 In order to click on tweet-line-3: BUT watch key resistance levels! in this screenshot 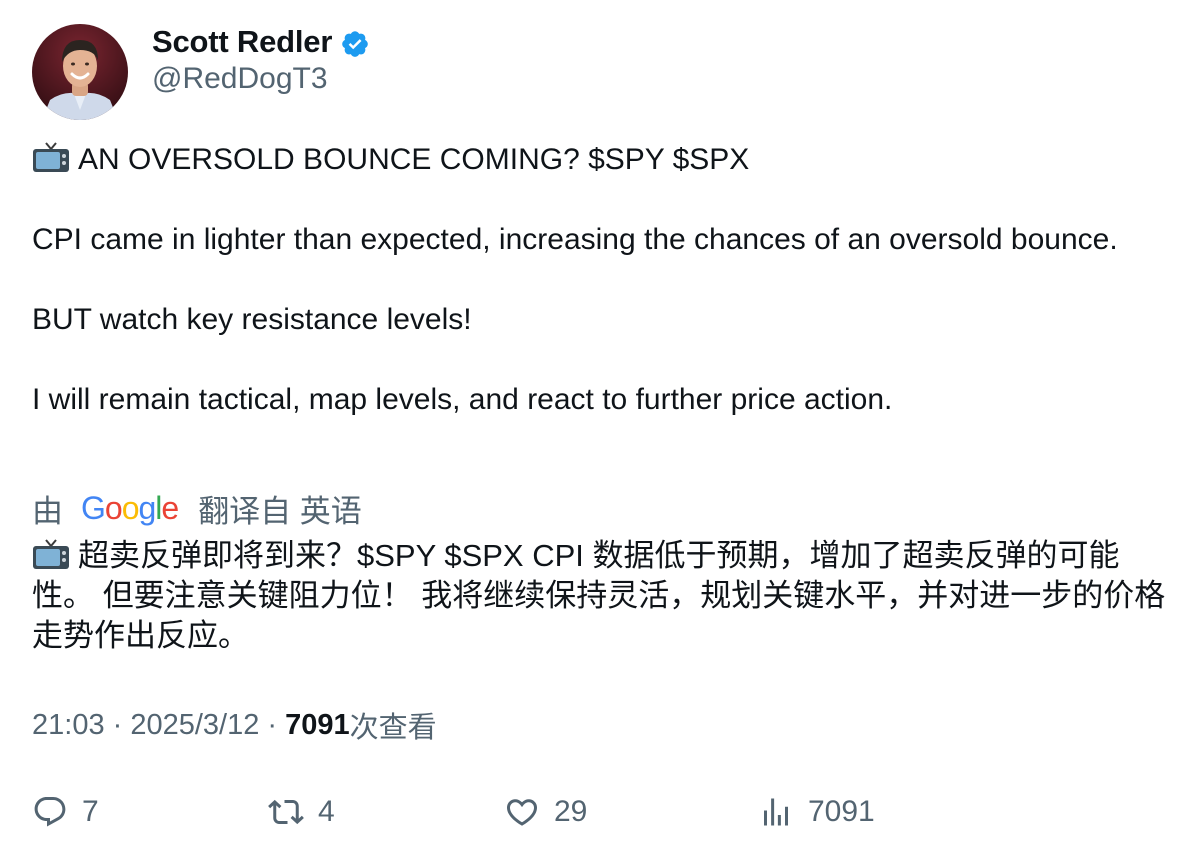, I will do `click(252, 319)`.